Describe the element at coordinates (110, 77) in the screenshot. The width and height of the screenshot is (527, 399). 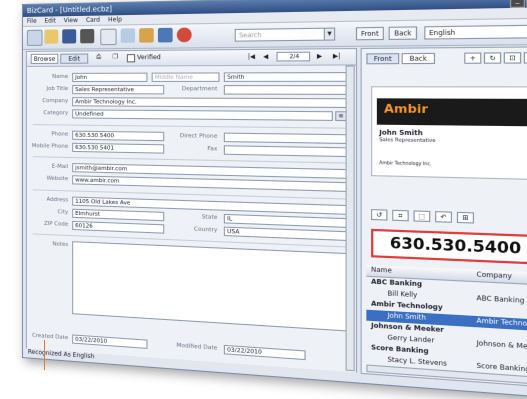
I see `first-name-field: John` at that location.